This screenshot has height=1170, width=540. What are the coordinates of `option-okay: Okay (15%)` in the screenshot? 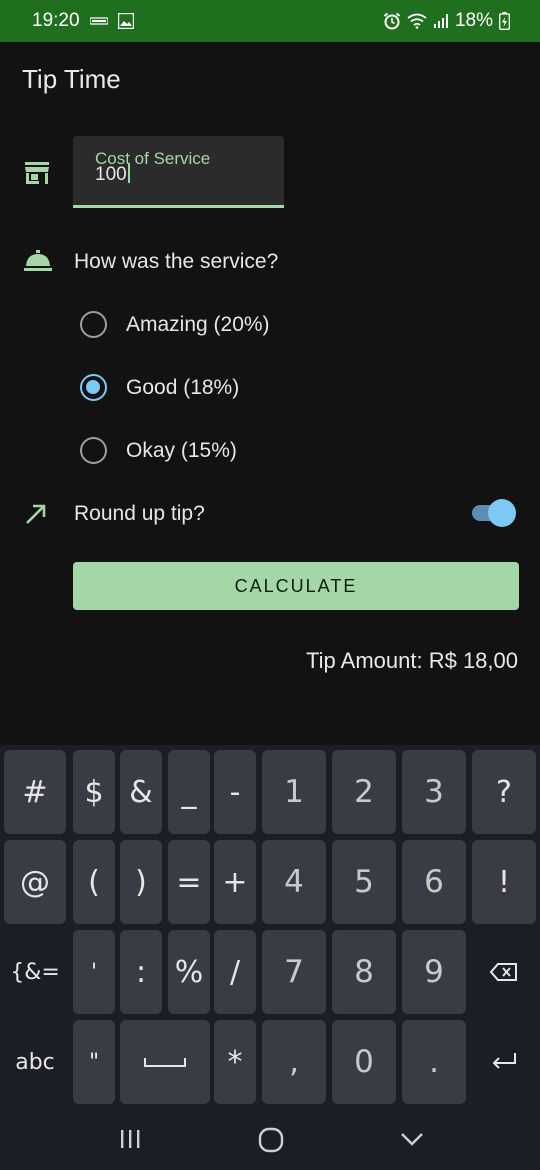 It's located at (158, 450).